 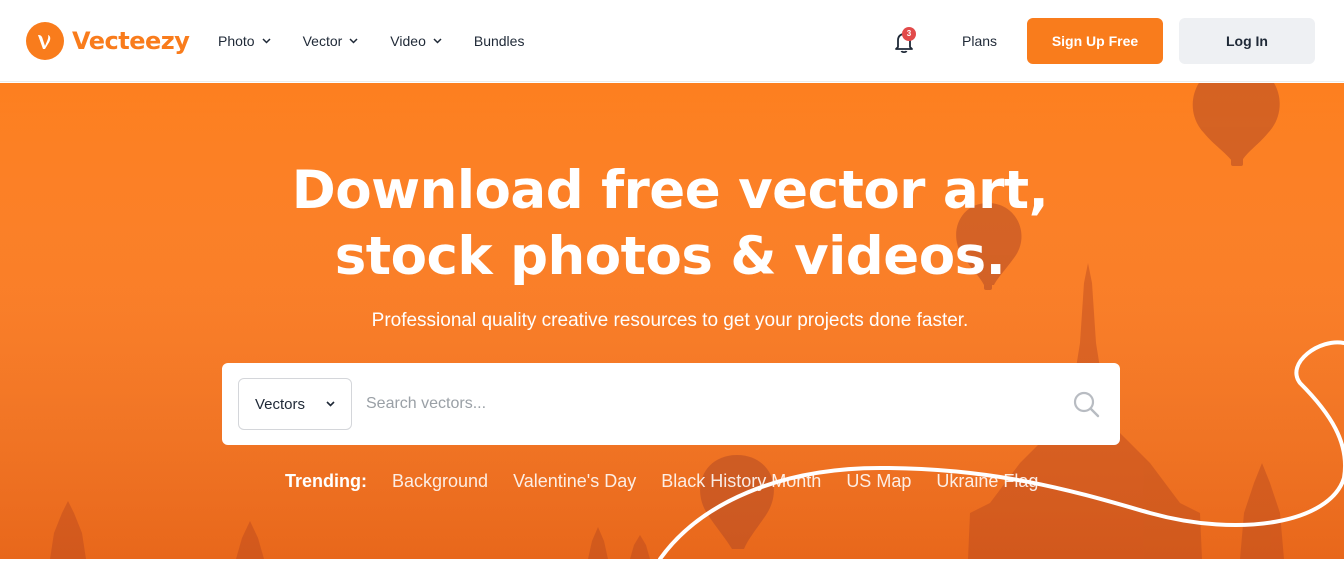 What do you see at coordinates (670, 256) in the screenshot?
I see `hero-title-line-2: stock photos & videos.` at bounding box center [670, 256].